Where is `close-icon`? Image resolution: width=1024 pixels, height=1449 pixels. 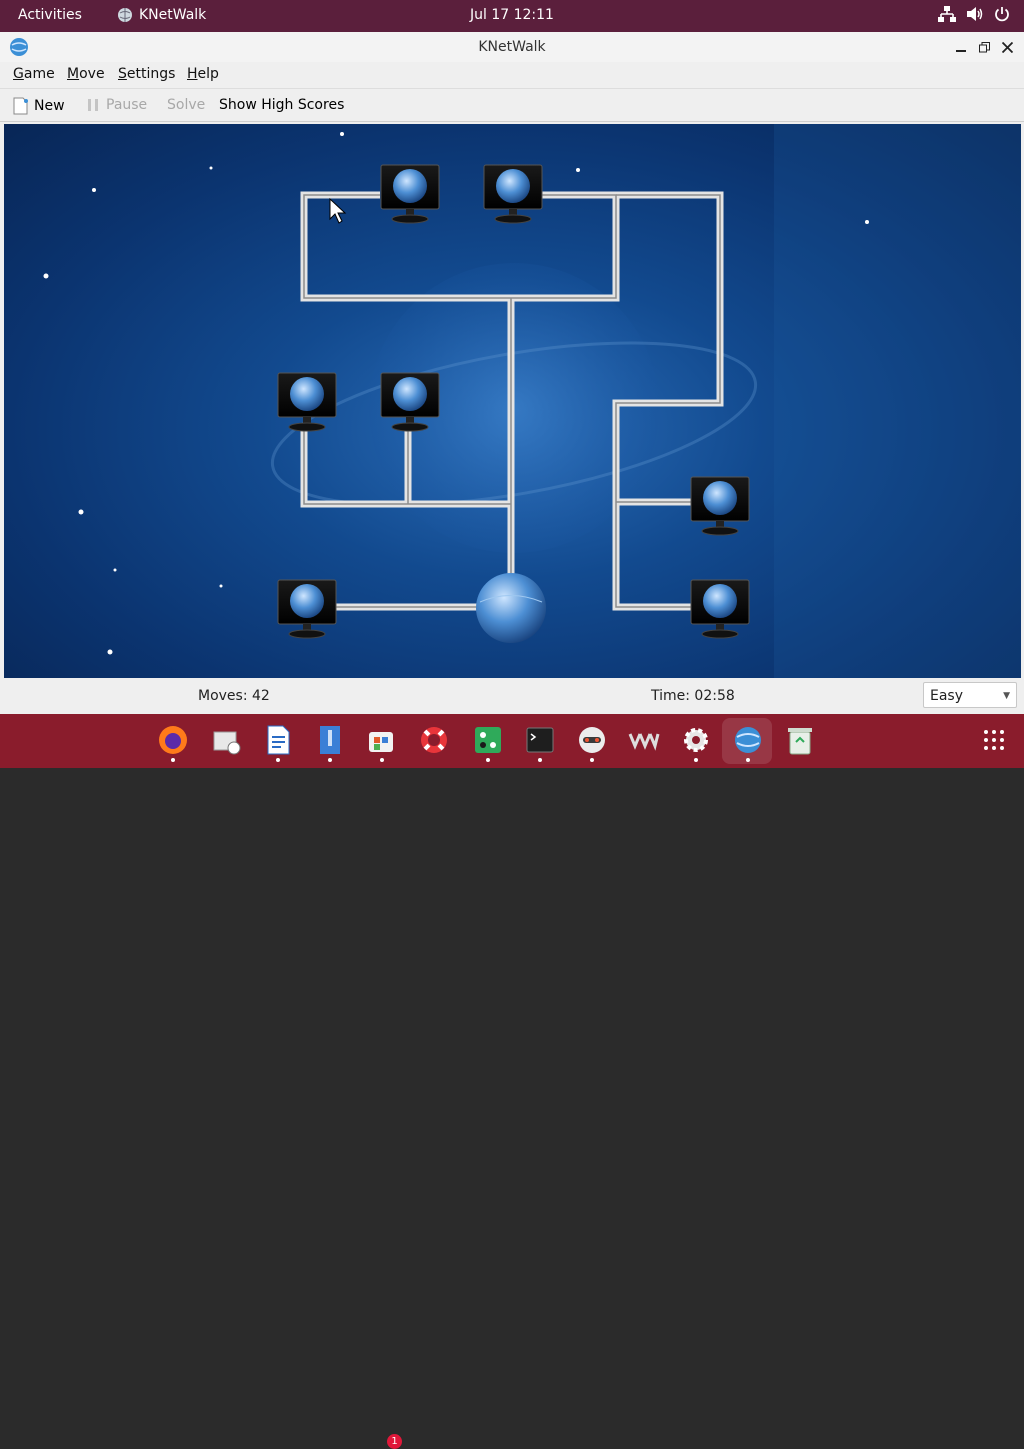
close-icon is located at coordinates (1007, 47).